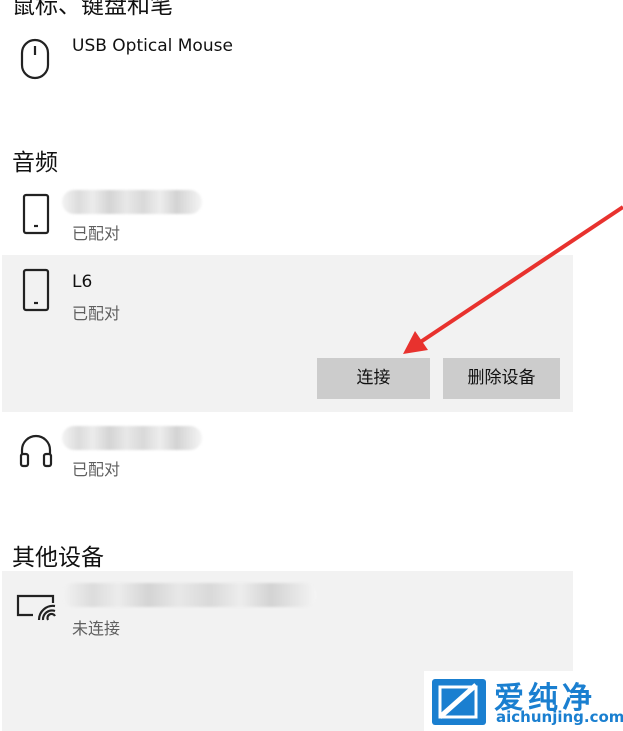  Describe the element at coordinates (286, 55) in the screenshot. I see `device-usb-mouse: USB Optical Mouse` at that location.